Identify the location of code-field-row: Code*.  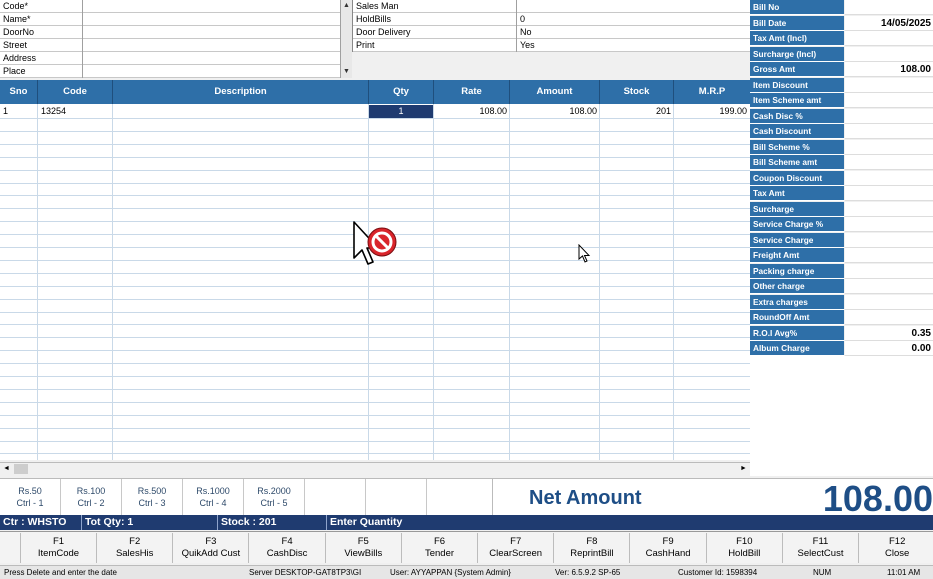
(170, 6).